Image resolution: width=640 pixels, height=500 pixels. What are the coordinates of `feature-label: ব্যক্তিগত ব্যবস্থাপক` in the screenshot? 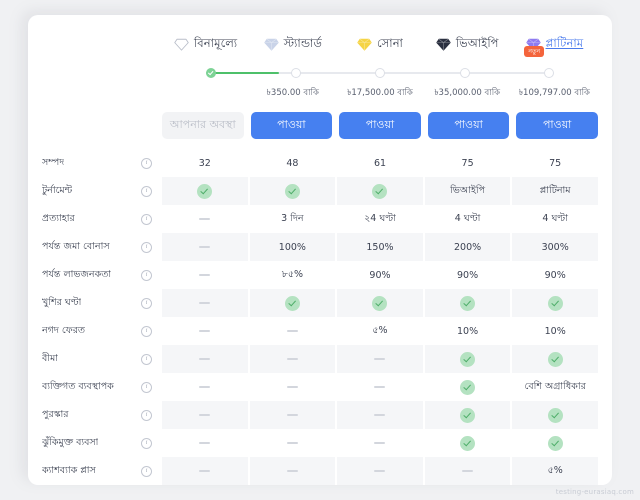 It's located at (78, 386).